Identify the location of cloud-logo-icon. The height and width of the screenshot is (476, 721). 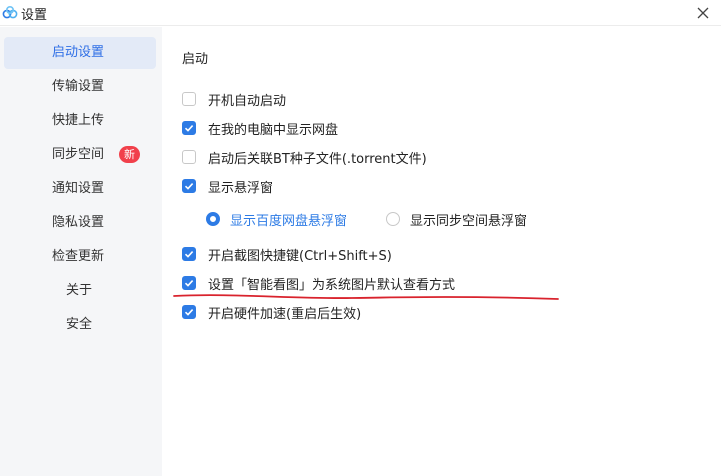
(10, 12).